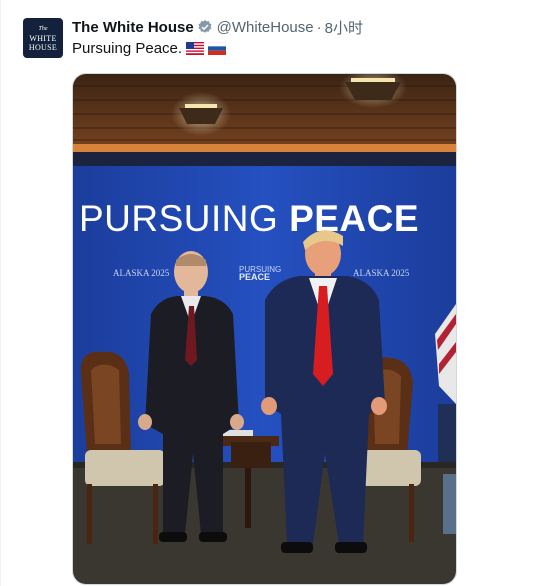  What do you see at coordinates (43, 28) in the screenshot?
I see `avatar-line-1: The` at bounding box center [43, 28].